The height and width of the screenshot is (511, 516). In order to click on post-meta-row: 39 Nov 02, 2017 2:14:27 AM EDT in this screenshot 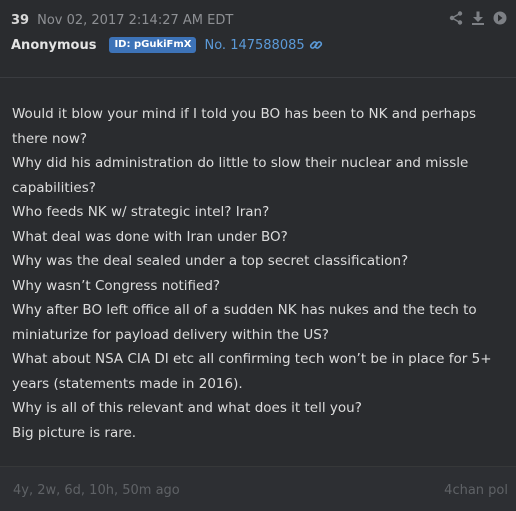, I will do `click(122, 20)`.